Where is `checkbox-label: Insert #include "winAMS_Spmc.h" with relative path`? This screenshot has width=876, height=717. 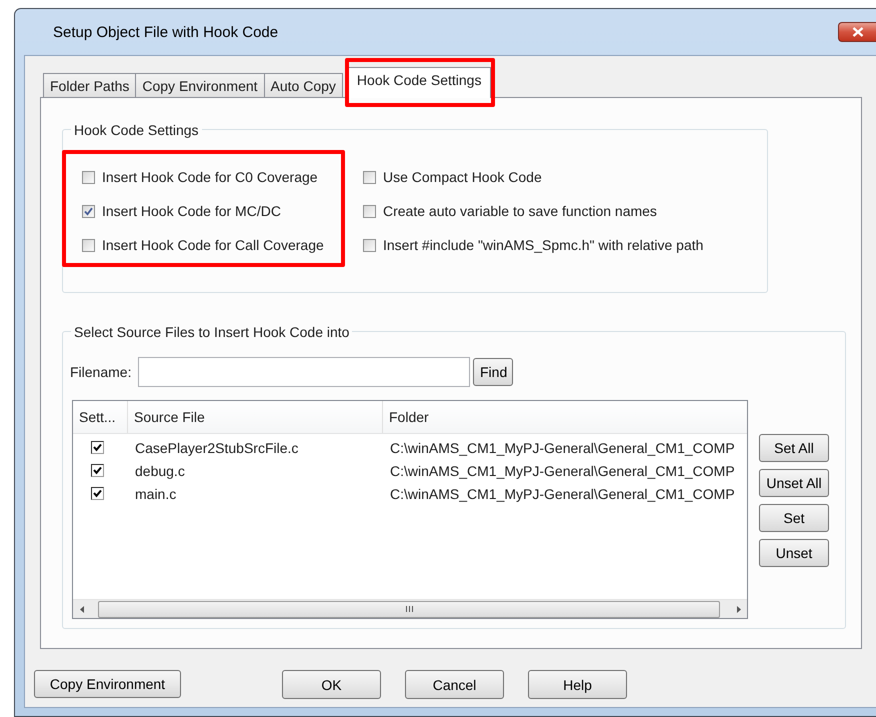 checkbox-label: Insert #include "winAMS_Spmc.h" with relative path is located at coordinates (543, 245).